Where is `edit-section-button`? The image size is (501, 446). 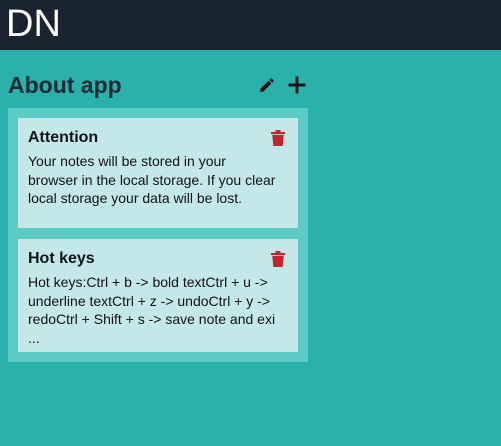 edit-section-button is located at coordinates (267, 85).